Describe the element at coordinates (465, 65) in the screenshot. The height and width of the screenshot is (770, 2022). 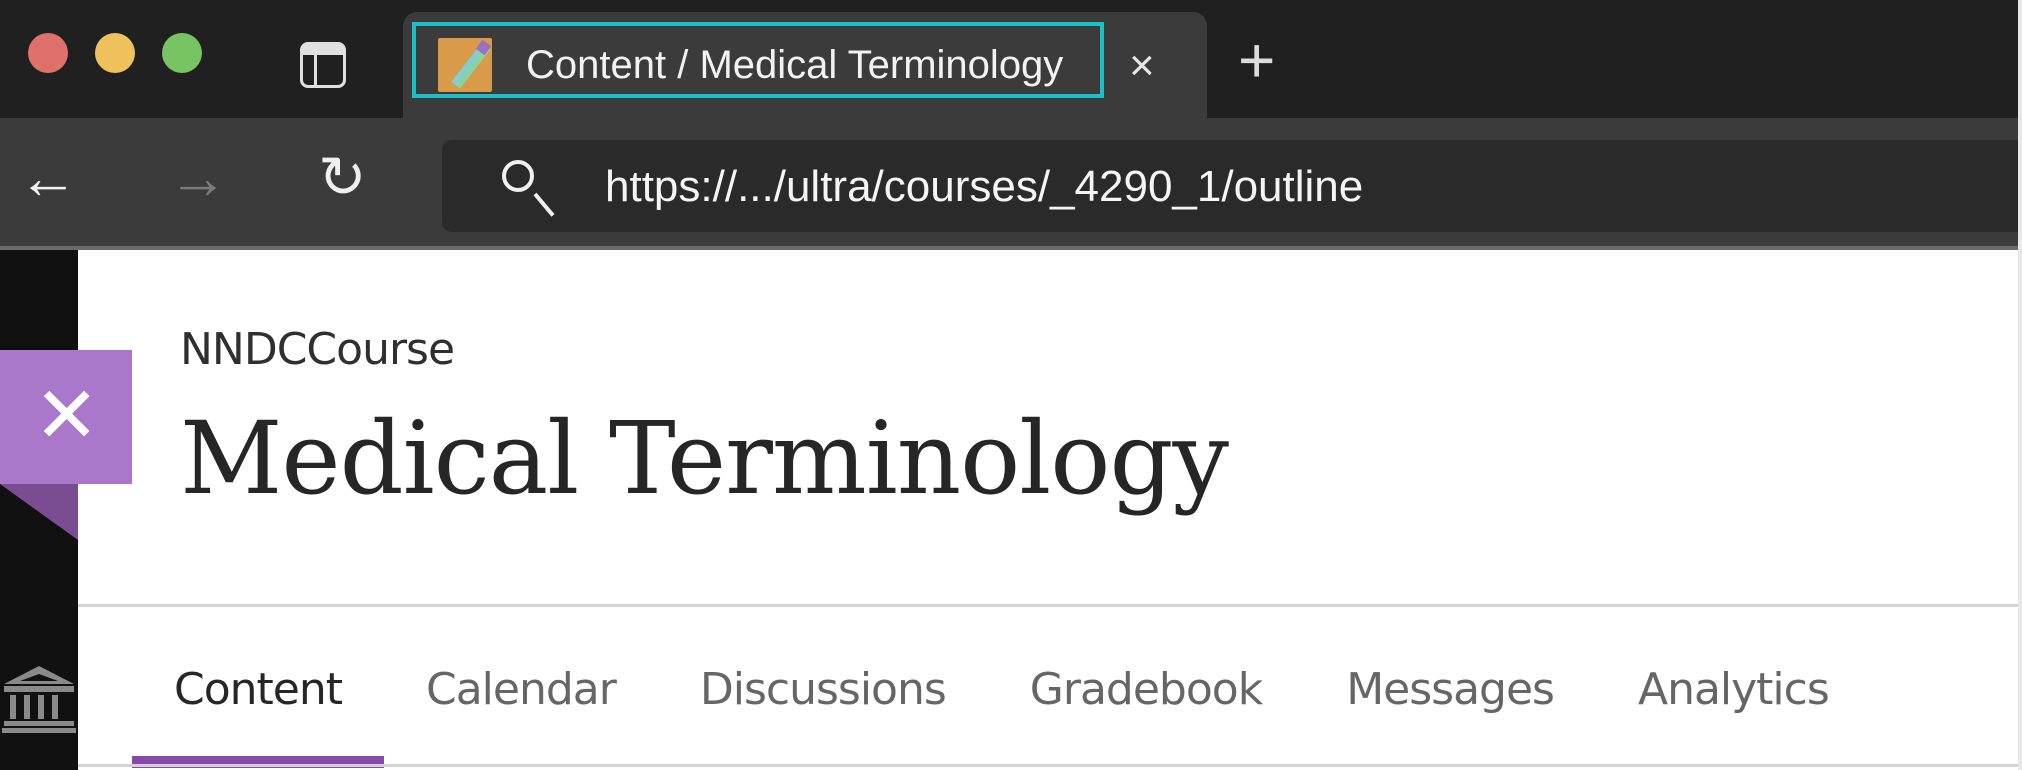
I see `pencil-icon` at that location.